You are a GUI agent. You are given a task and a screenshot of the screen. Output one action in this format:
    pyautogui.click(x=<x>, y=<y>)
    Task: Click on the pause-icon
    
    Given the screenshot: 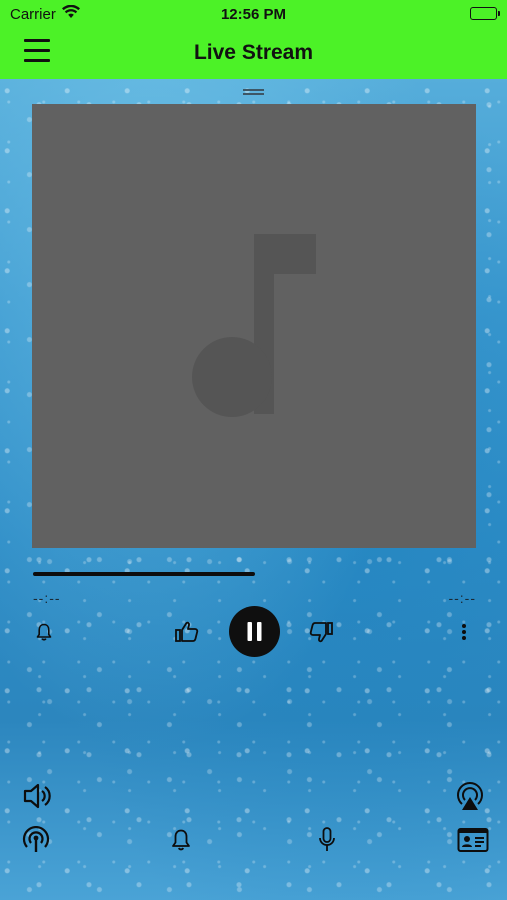 What is the action you would take?
    pyautogui.click(x=254, y=631)
    